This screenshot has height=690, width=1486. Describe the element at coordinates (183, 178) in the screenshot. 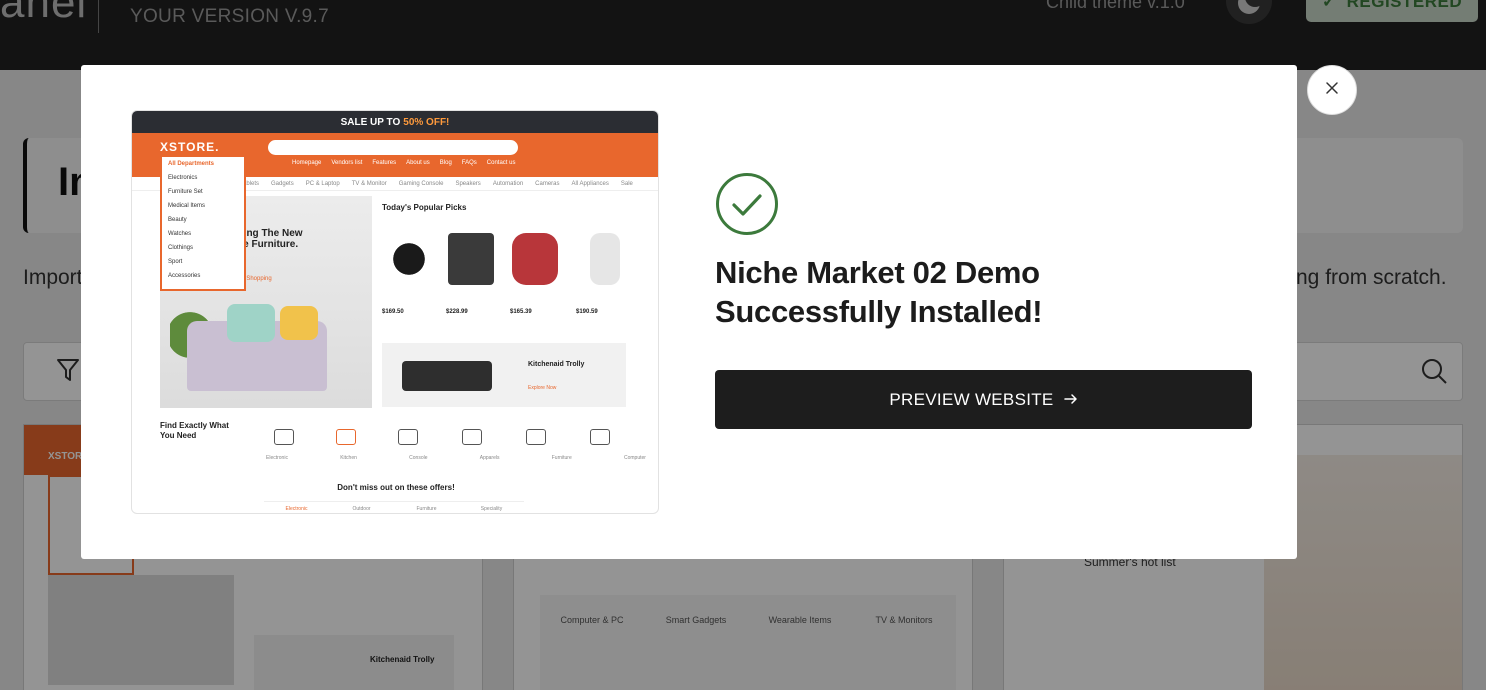

I see `preview-department-item: Electronics` at that location.